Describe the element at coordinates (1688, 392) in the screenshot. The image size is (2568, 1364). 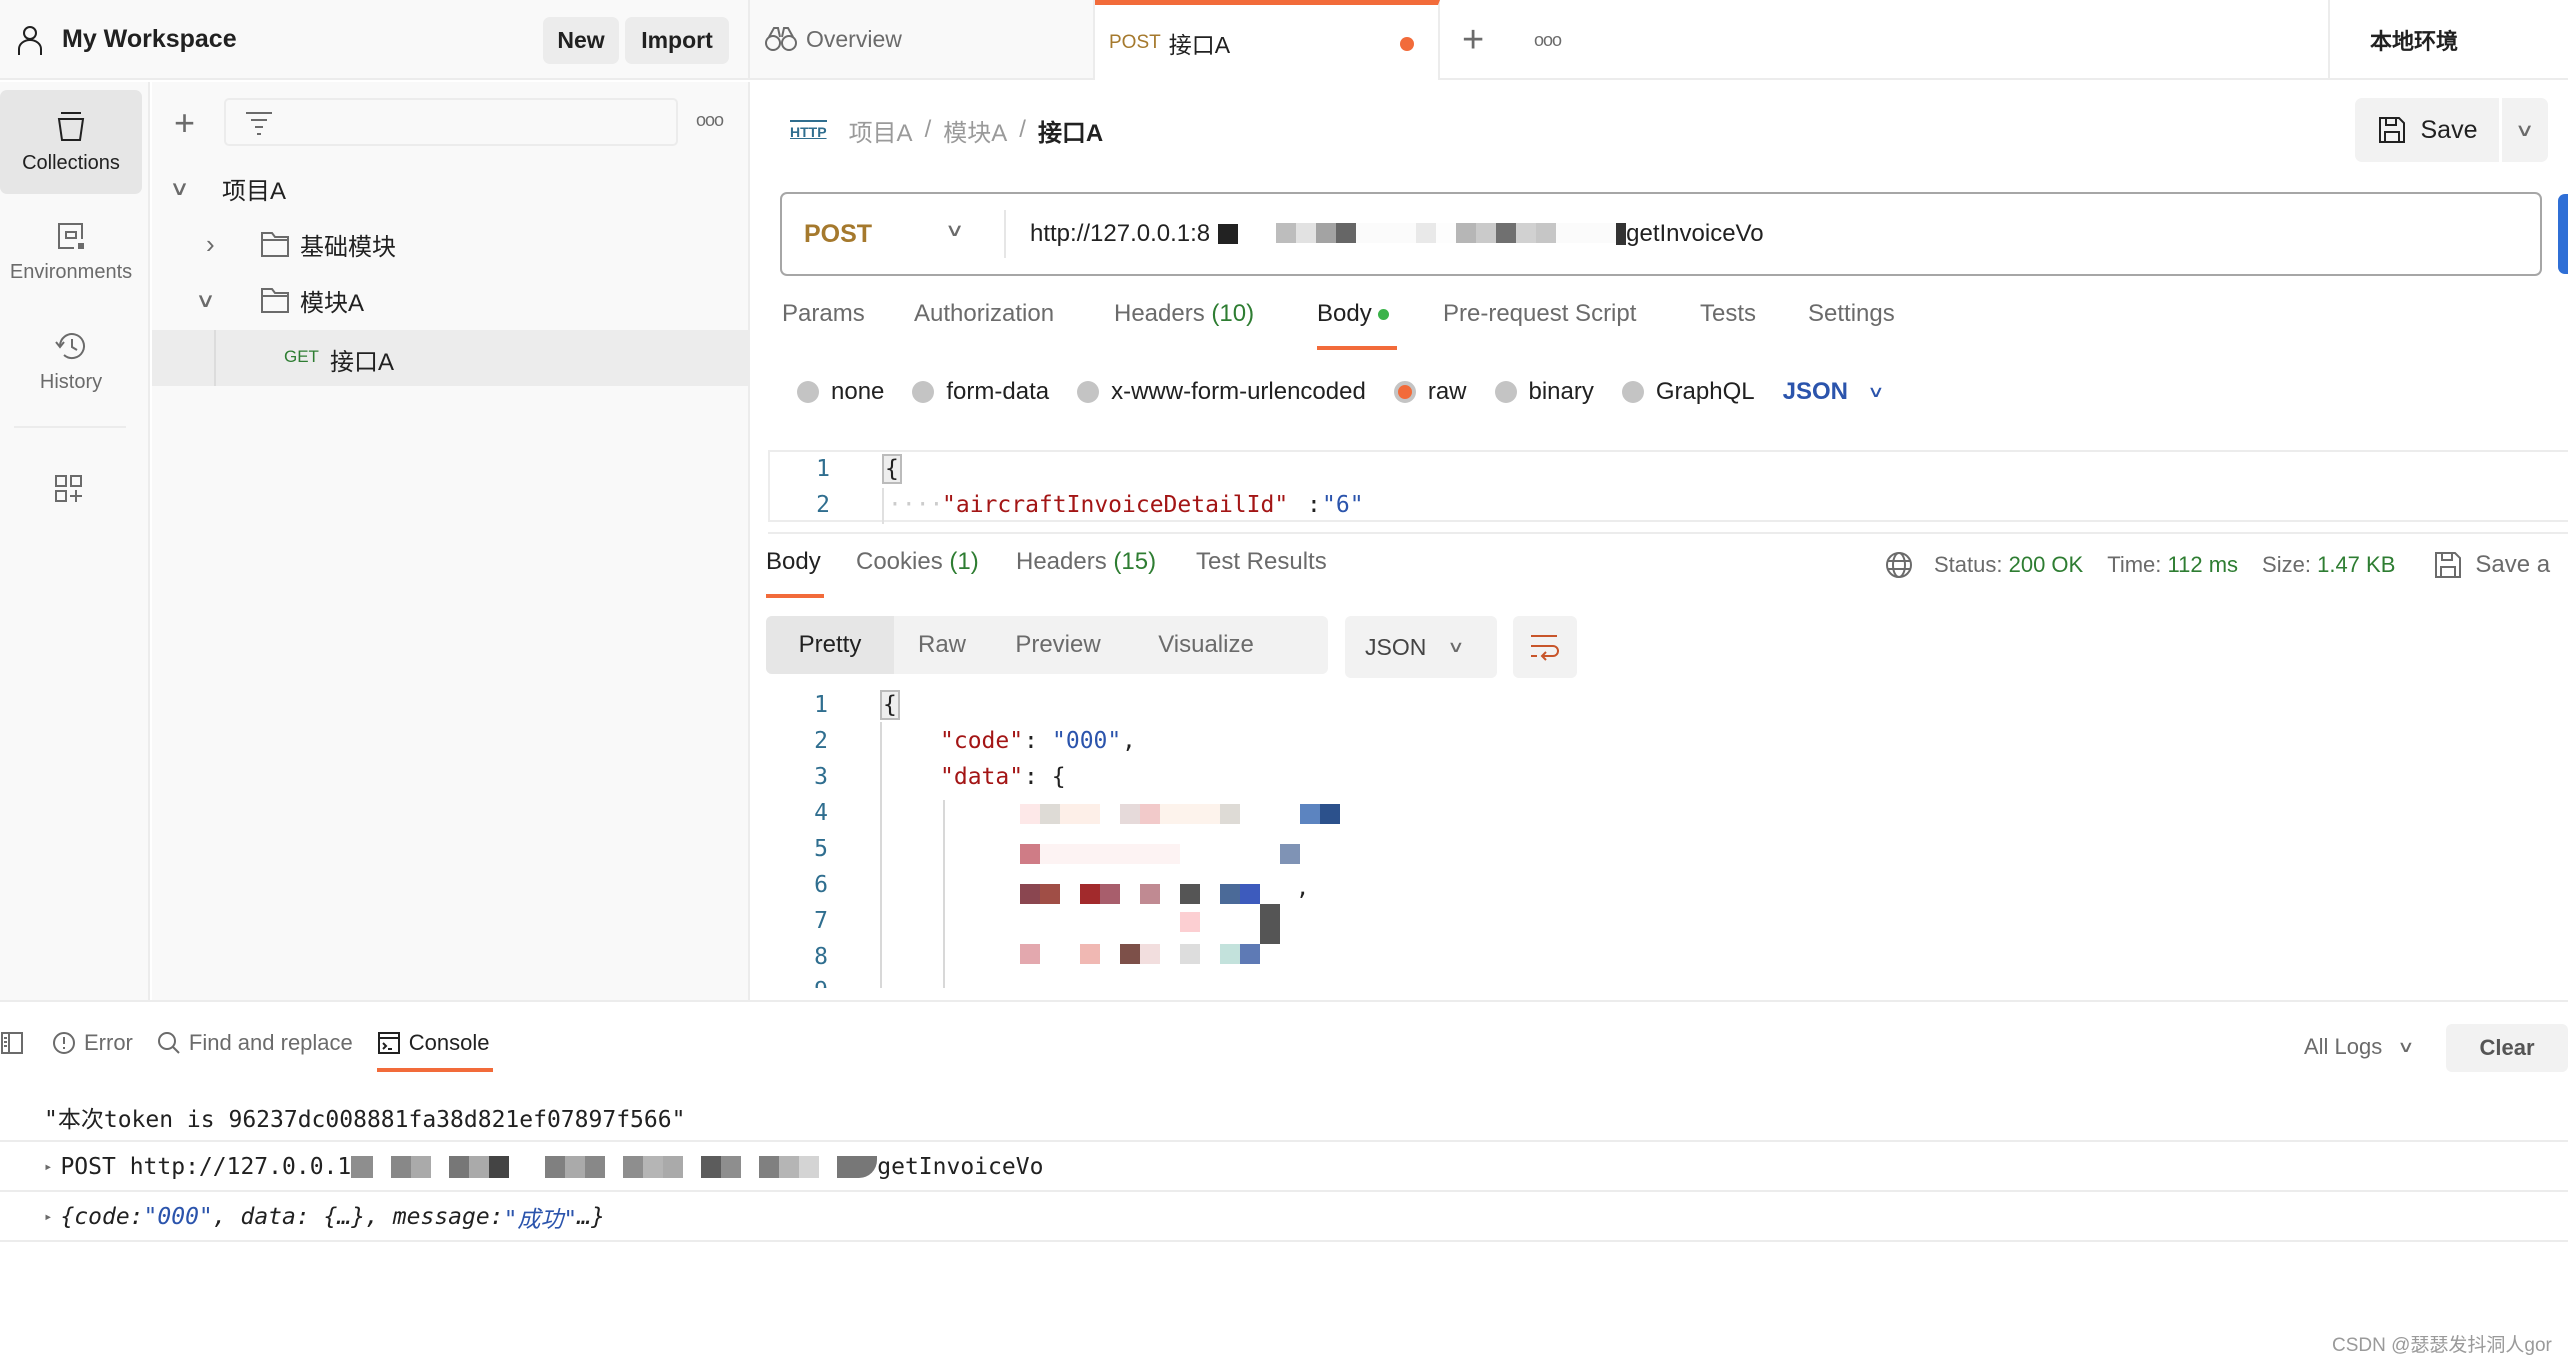
I see `radio-graphql: GraphQL` at that location.